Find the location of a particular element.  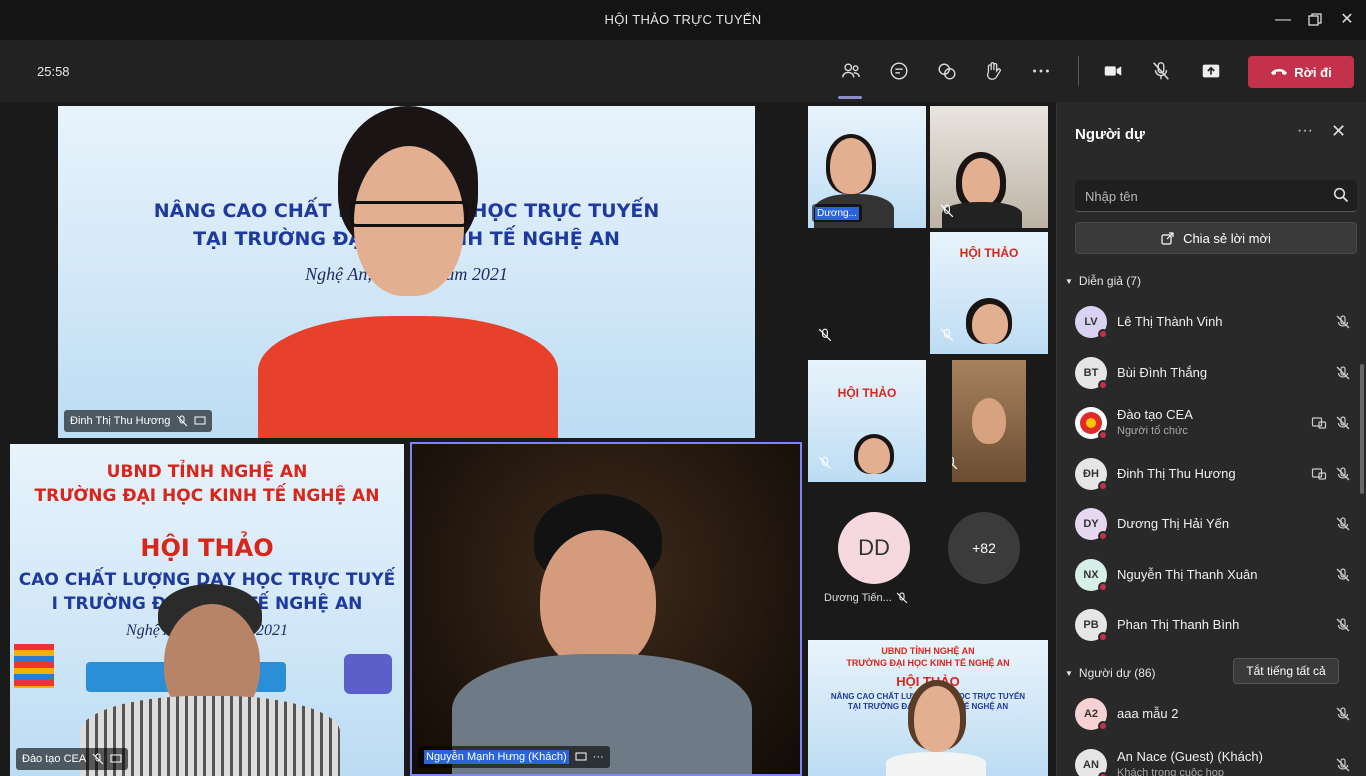

panel-scrollbar is located at coordinates (1362, 429).